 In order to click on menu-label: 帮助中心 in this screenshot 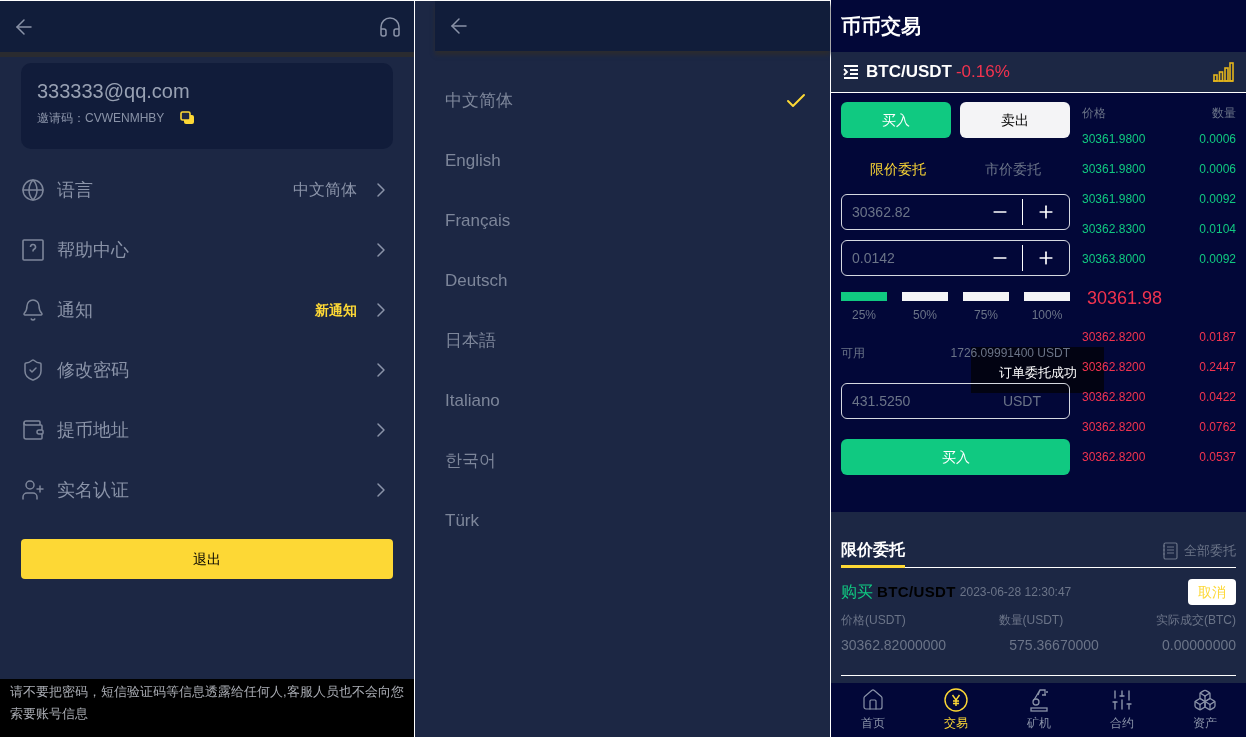, I will do `click(93, 250)`.